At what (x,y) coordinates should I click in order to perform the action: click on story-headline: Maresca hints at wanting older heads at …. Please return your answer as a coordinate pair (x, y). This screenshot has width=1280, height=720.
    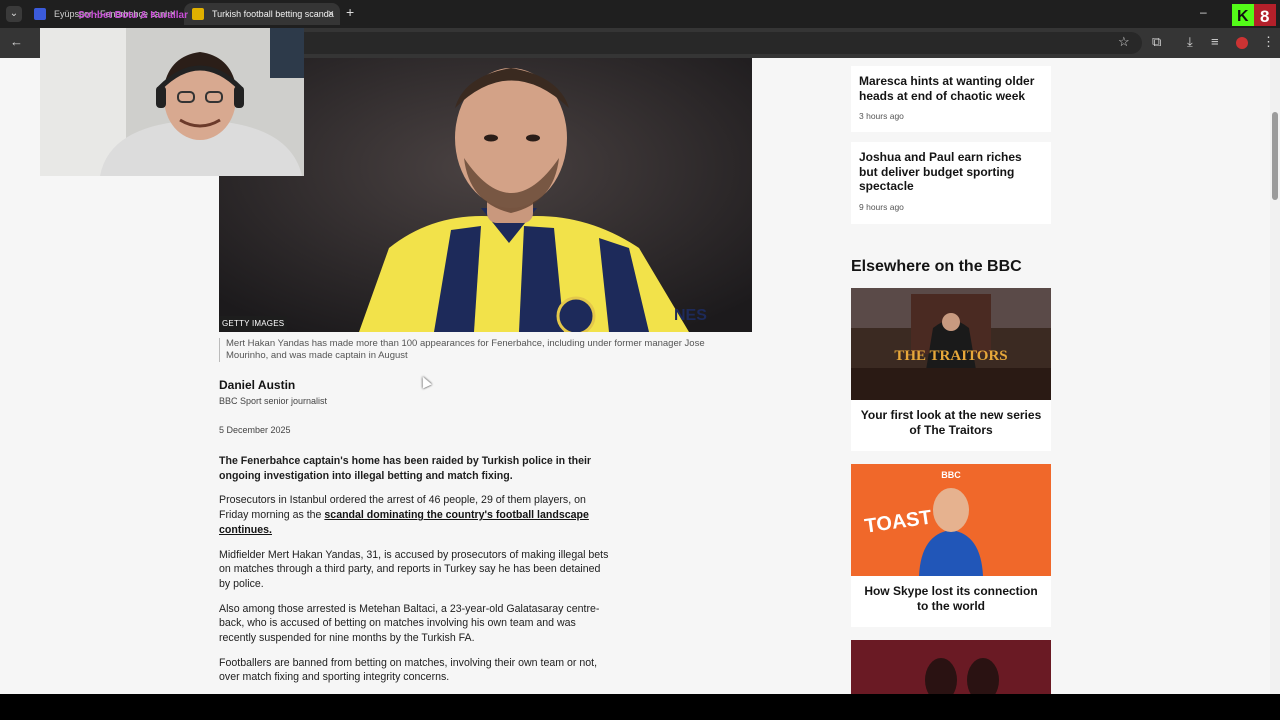
    Looking at the image, I should click on (951, 84).